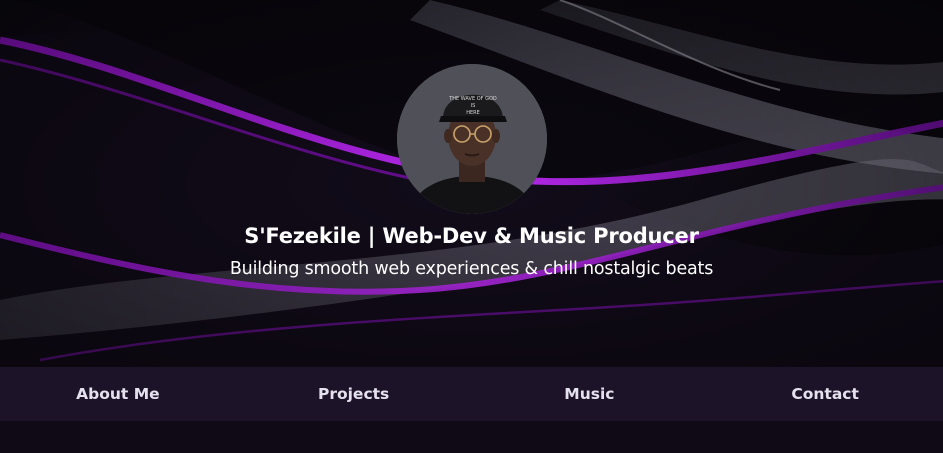 The image size is (943, 453). Describe the element at coordinates (471, 437) in the screenshot. I see `page-body-start` at that location.